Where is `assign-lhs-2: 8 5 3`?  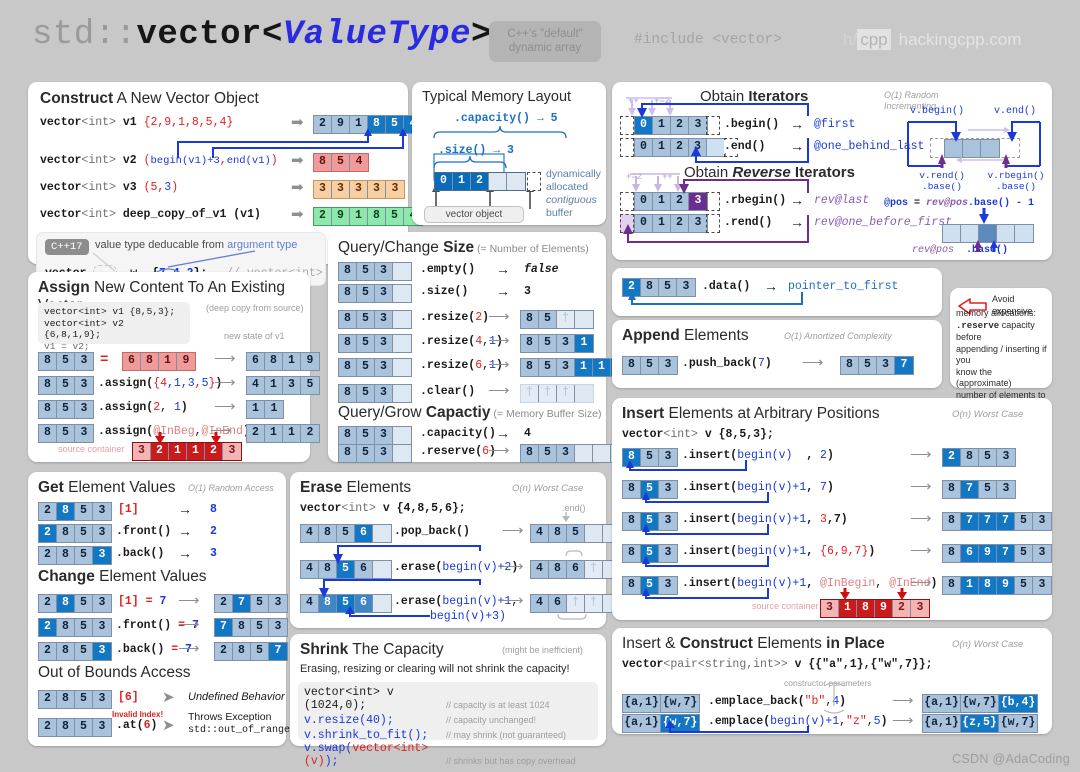
assign-lhs-2: 8 5 3 is located at coordinates (66, 409).